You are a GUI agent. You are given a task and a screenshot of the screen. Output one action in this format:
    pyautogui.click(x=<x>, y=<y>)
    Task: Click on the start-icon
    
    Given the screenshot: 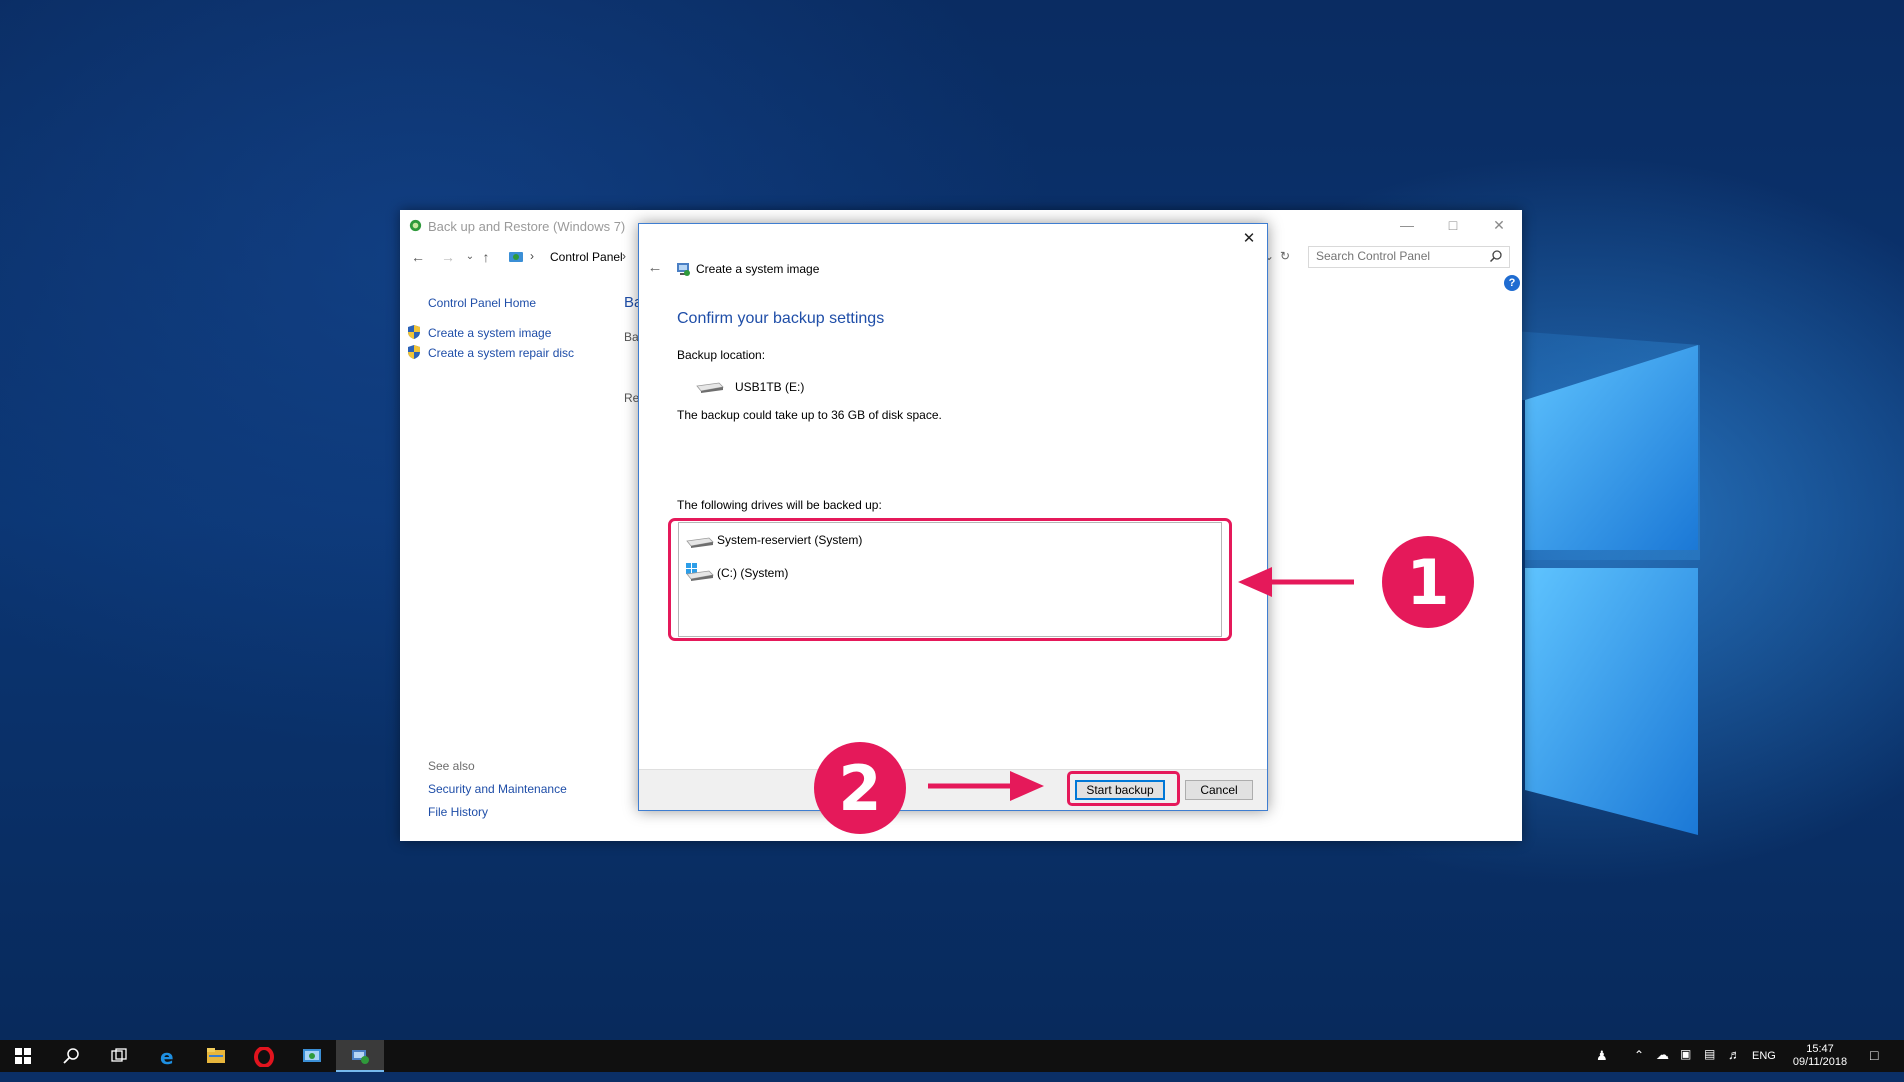 What is the action you would take?
    pyautogui.click(x=23, y=1056)
    